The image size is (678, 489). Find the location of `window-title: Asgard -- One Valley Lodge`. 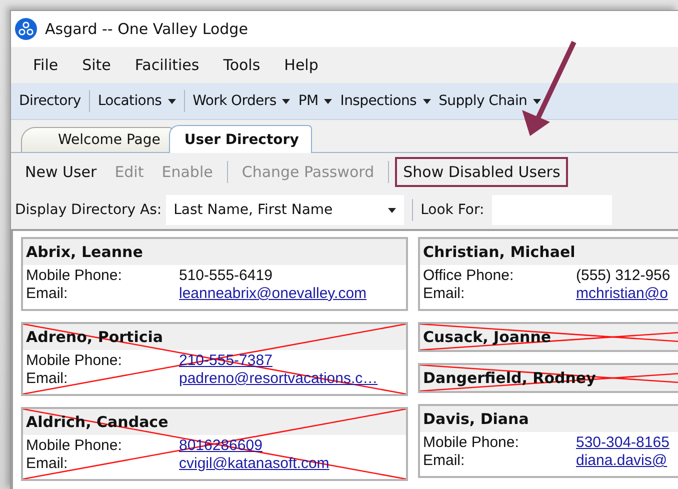

window-title: Asgard -- One Valley Lodge is located at coordinates (146, 29).